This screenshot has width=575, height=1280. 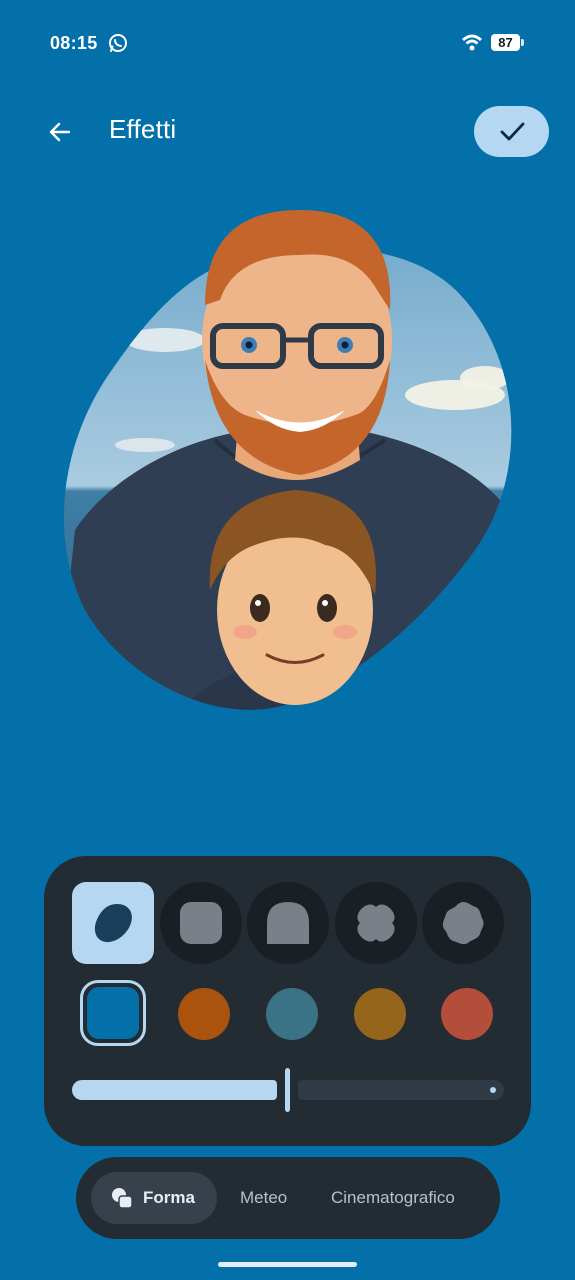 I want to click on tab-label: Meteo, so click(x=264, y=1197).